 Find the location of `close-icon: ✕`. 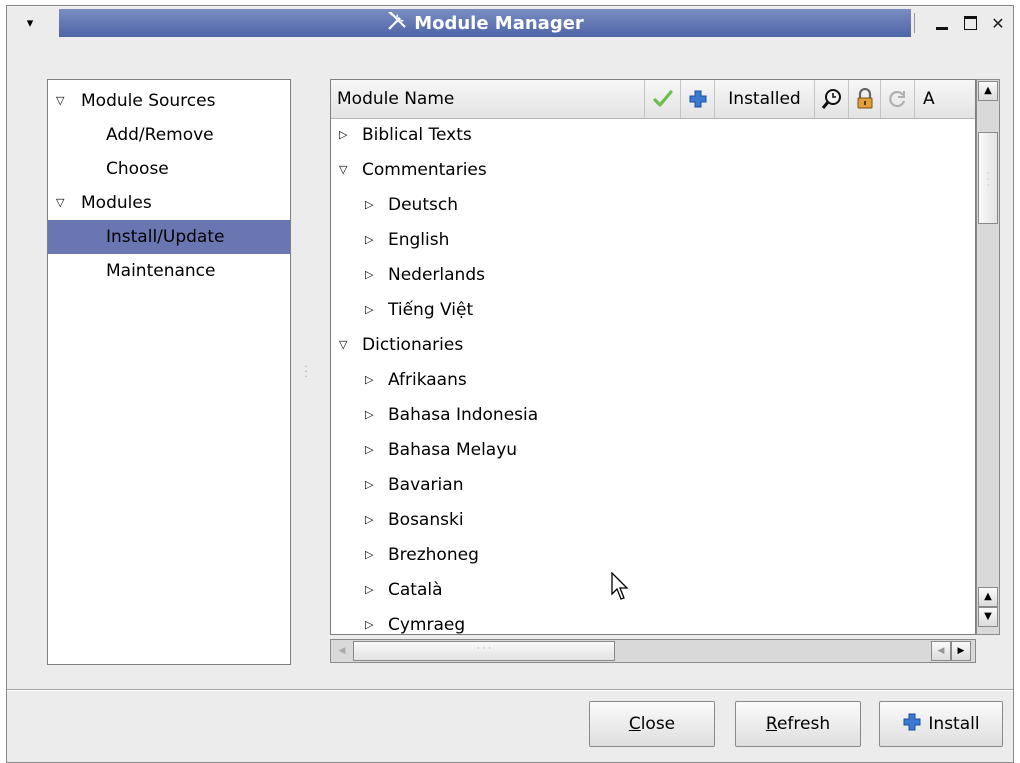

close-icon: ✕ is located at coordinates (998, 23).